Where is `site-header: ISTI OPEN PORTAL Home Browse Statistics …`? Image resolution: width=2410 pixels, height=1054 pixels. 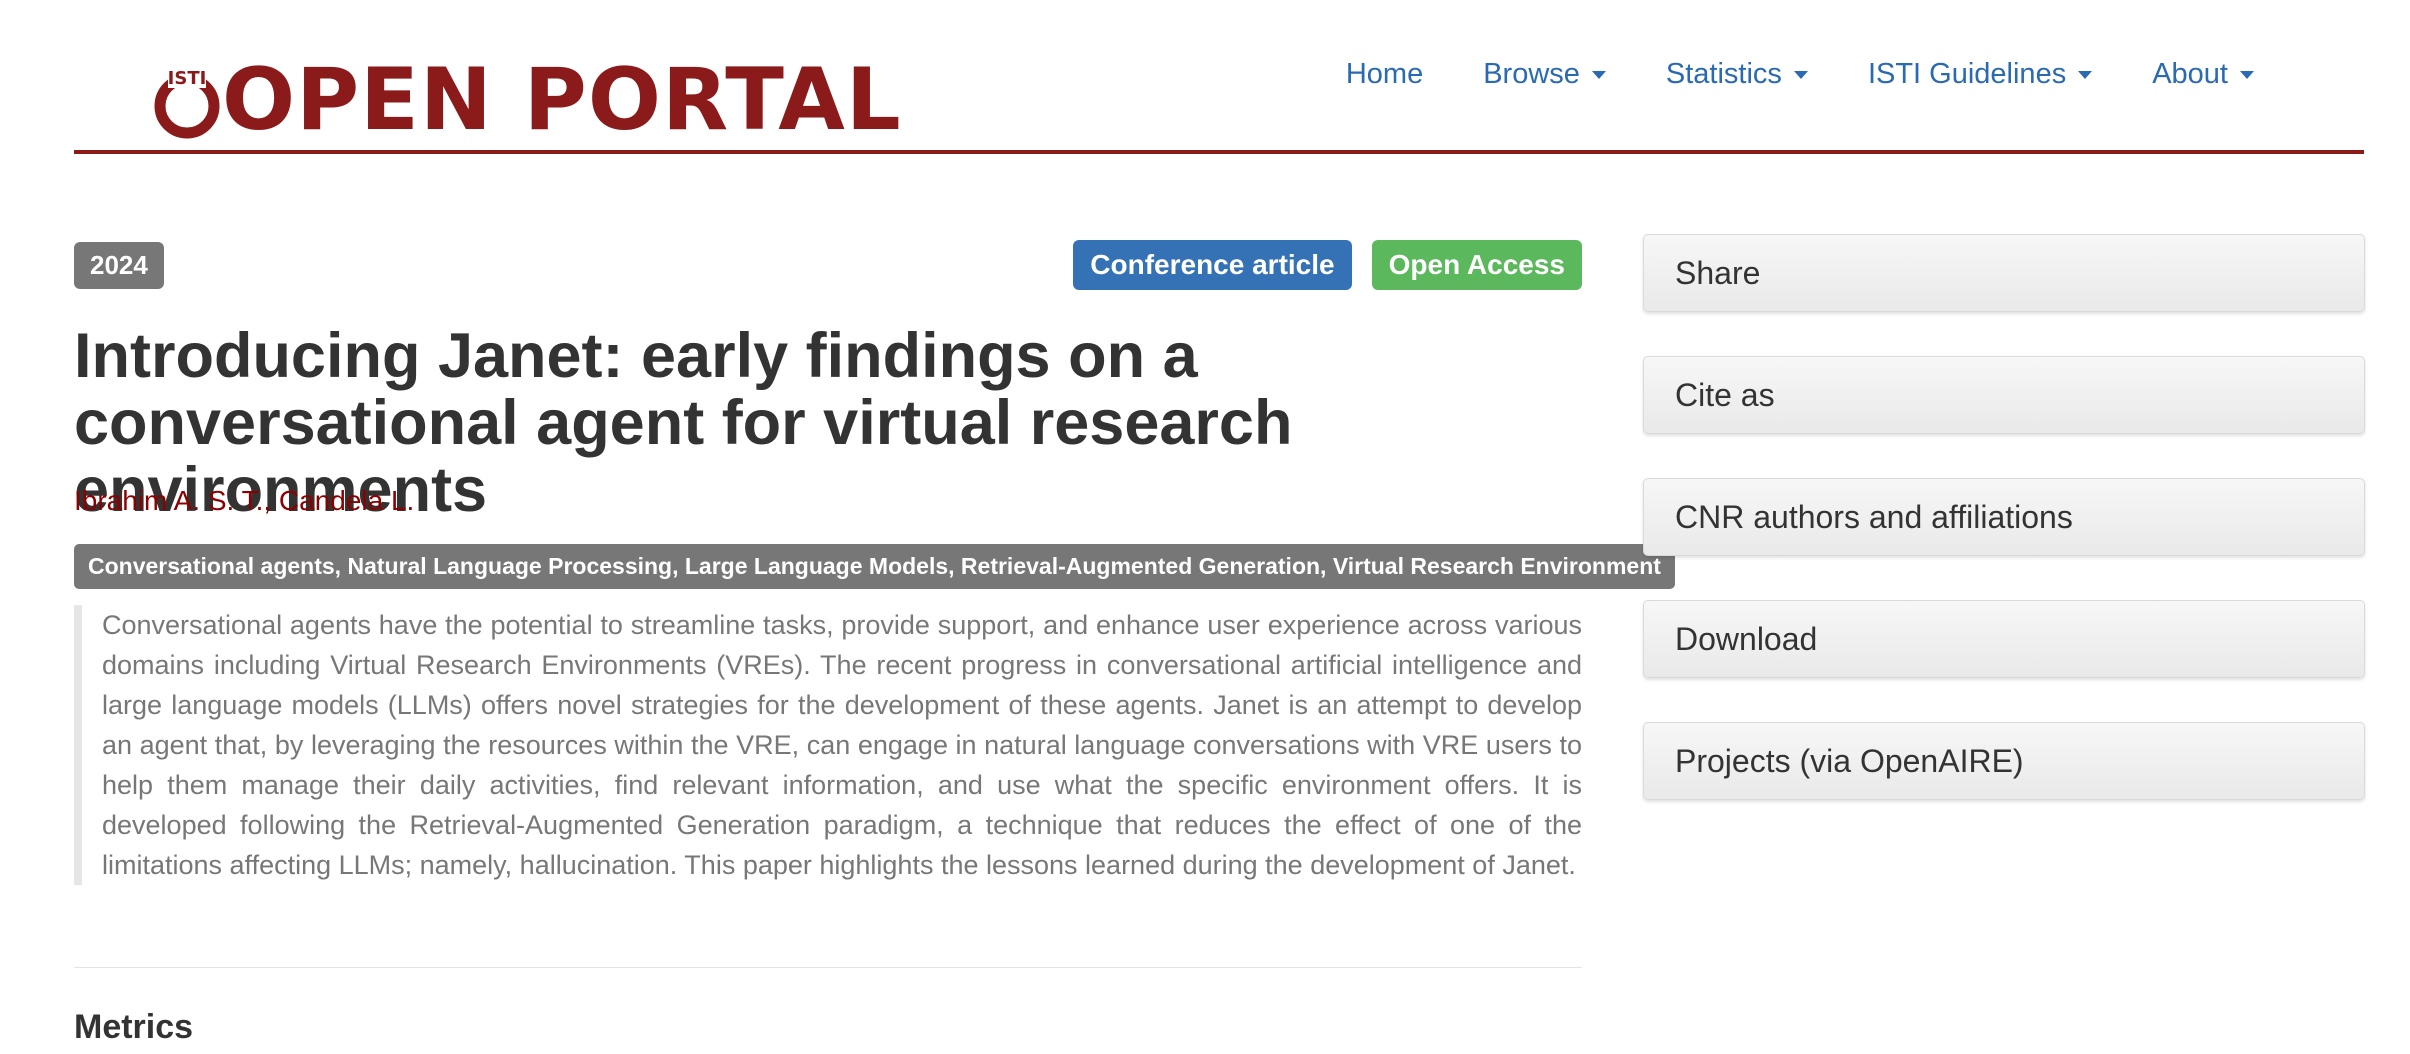
site-header: ISTI OPEN PORTAL Home Browse Statistics … is located at coordinates (1219, 77).